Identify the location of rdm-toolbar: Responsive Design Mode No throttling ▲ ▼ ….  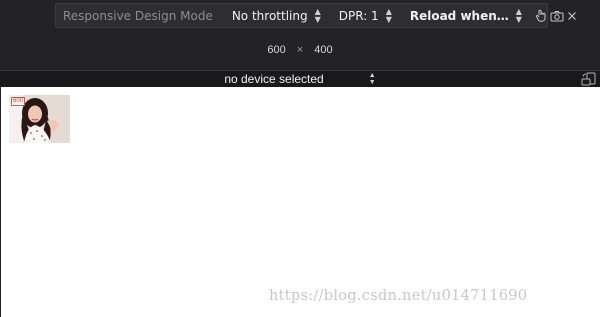
(315, 15).